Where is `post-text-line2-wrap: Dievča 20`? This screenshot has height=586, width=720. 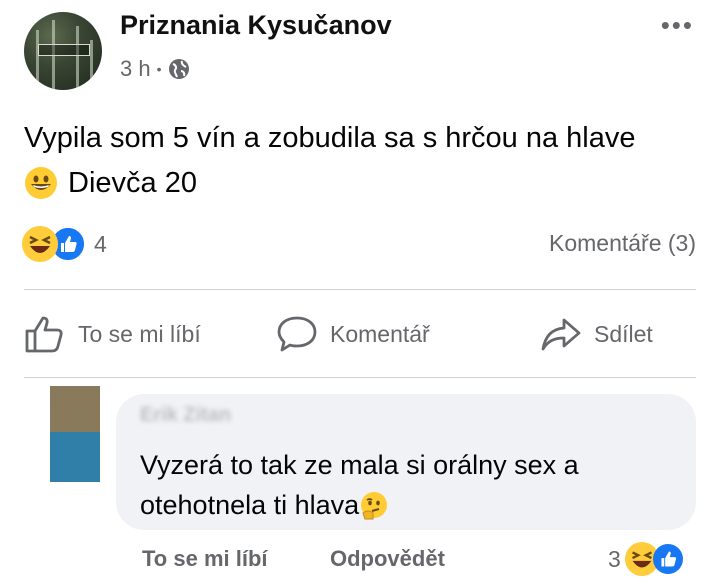
post-text-line2-wrap: Dievča 20 is located at coordinates (110, 183).